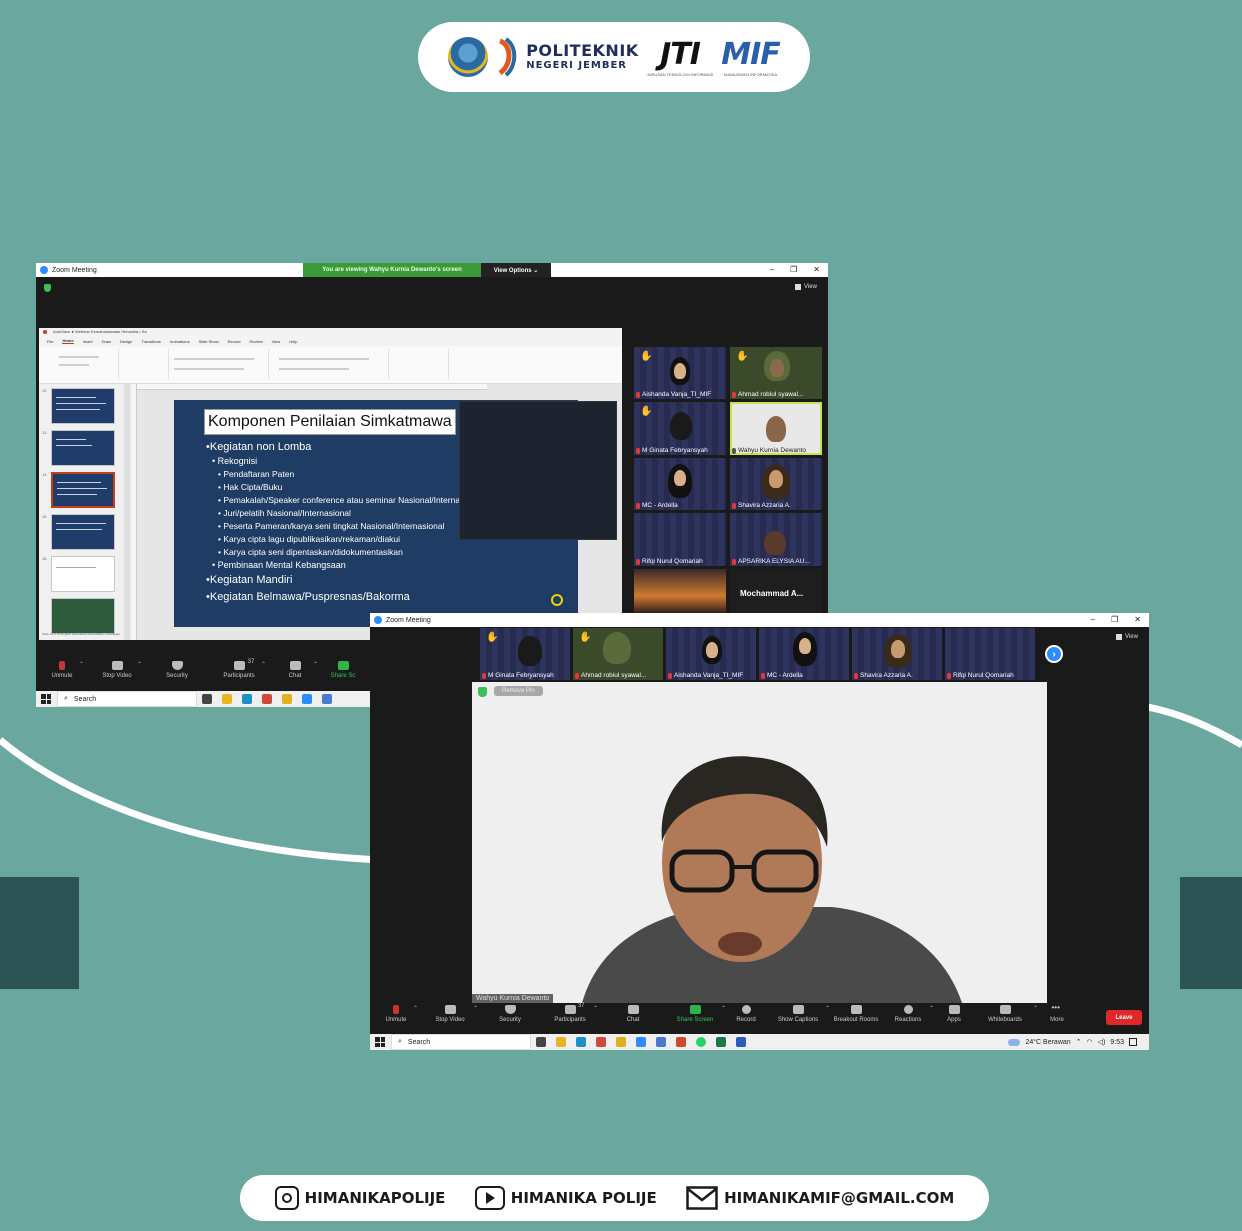 Image resolution: width=1242 pixels, height=1231 pixels. What do you see at coordinates (680, 591) in the screenshot?
I see `participant-tile` at bounding box center [680, 591].